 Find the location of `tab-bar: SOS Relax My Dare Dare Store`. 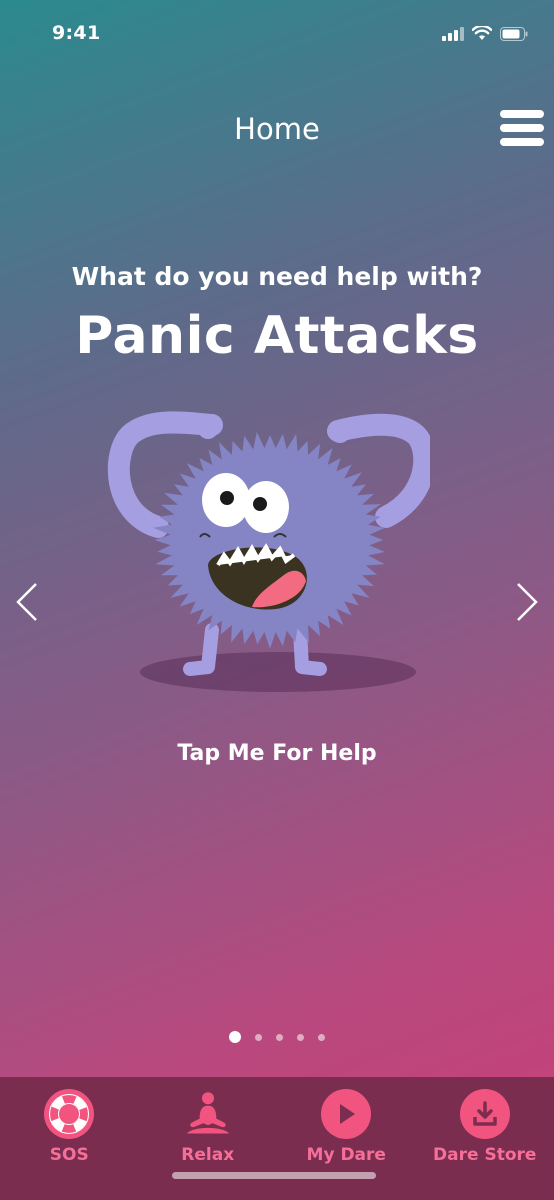

tab-bar: SOS Relax My Dare Dare Store is located at coordinates (277, 1138).